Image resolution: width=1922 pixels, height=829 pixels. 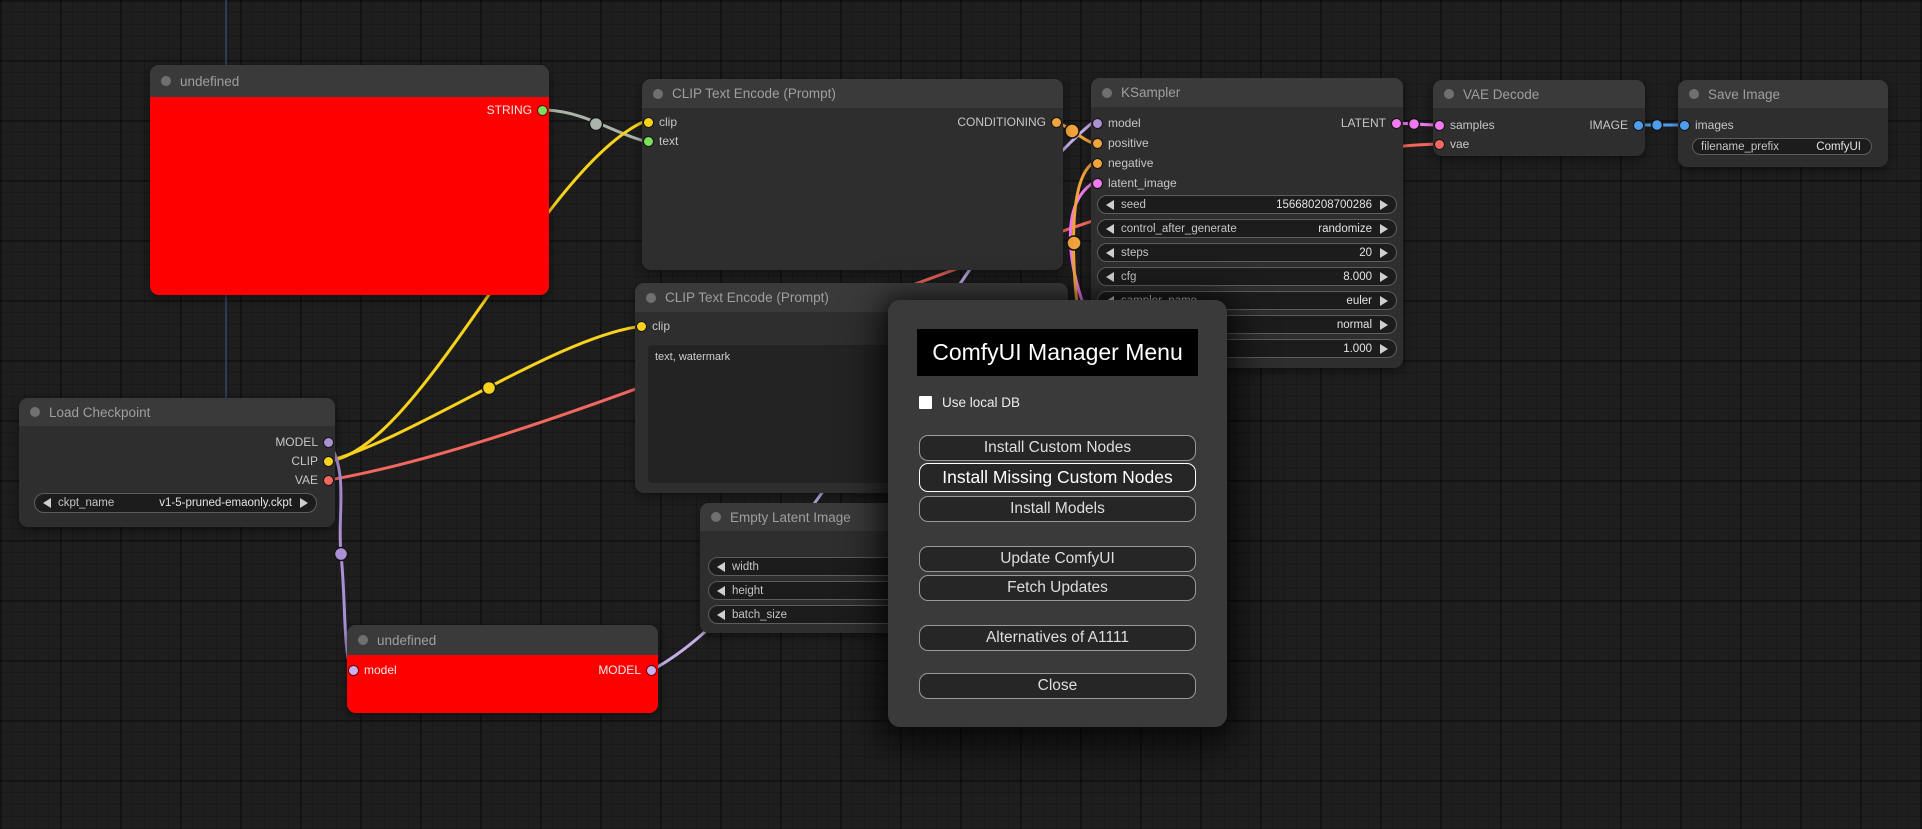 I want to click on input-negative: negative, so click(x=1123, y=163).